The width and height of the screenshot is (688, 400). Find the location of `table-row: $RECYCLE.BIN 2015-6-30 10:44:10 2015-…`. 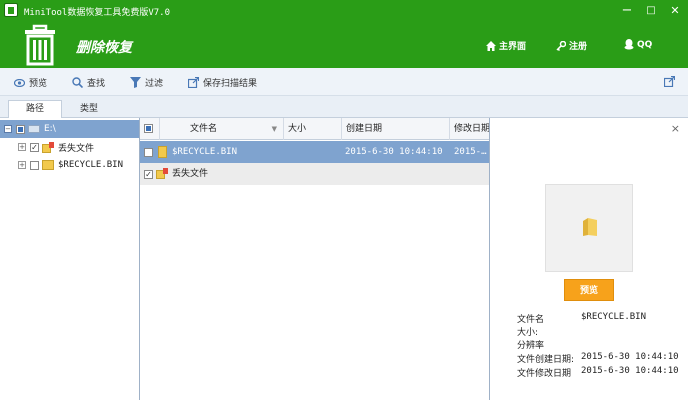

table-row: $RECYCLE.BIN 2015-6-30 10:44:10 2015-… is located at coordinates (314, 152).